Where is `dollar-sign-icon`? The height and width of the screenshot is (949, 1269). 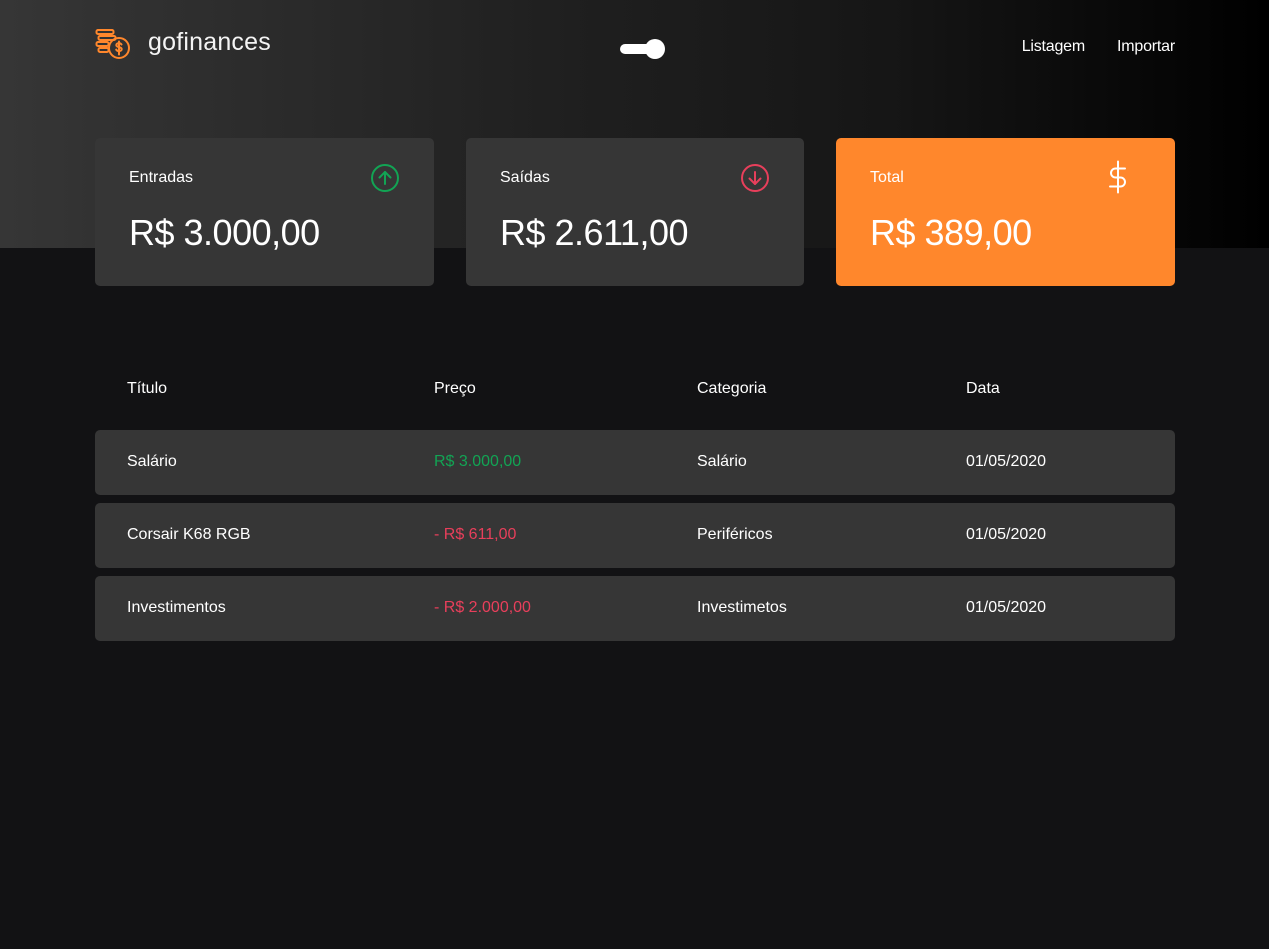
dollar-sign-icon is located at coordinates (1122, 177).